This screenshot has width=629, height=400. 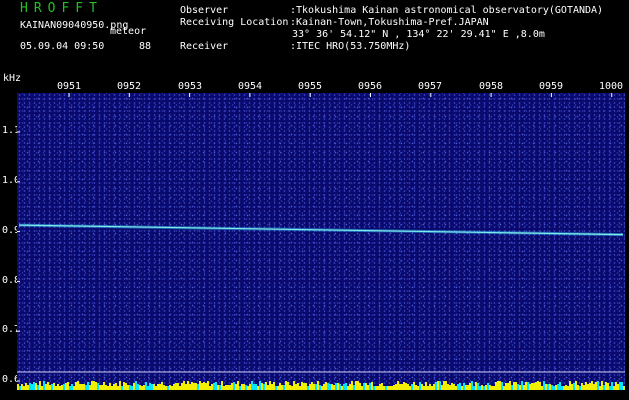 What do you see at coordinates (340, 95) in the screenshot?
I see `time-tick-marks` at bounding box center [340, 95].